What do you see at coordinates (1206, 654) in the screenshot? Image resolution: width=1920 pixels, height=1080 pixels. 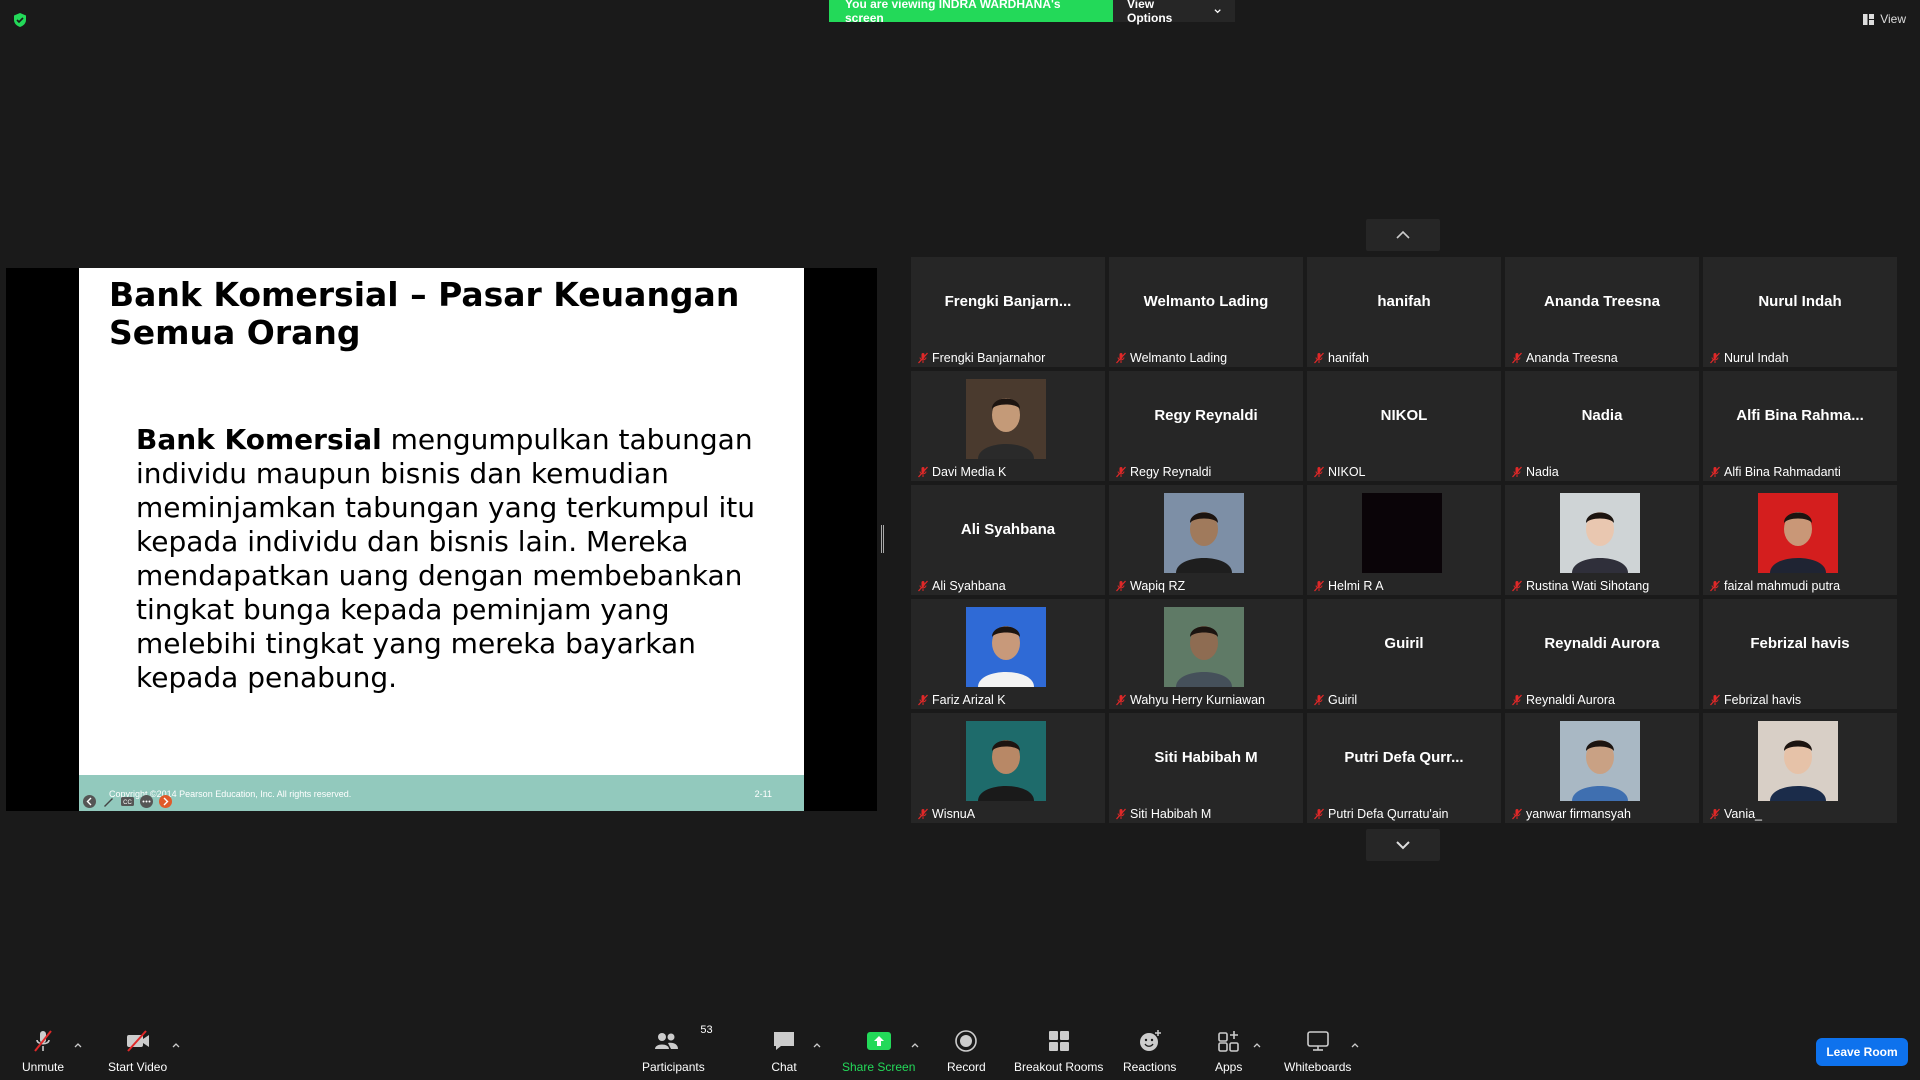 I see `participant-tile: Wahyu Herry Kurniawan` at bounding box center [1206, 654].